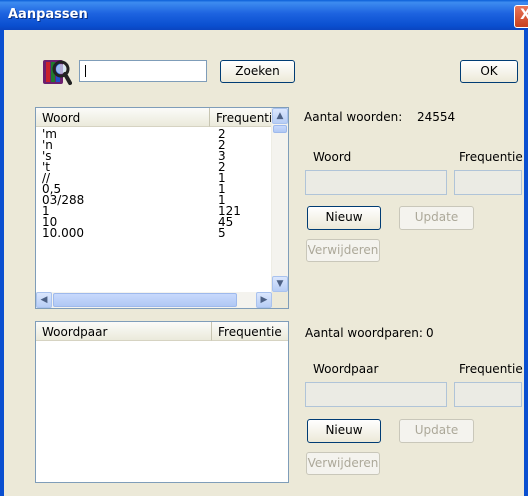 Image resolution: width=528 pixels, height=496 pixels. What do you see at coordinates (430, 333) in the screenshot?
I see `pair-count-value: 0` at bounding box center [430, 333].